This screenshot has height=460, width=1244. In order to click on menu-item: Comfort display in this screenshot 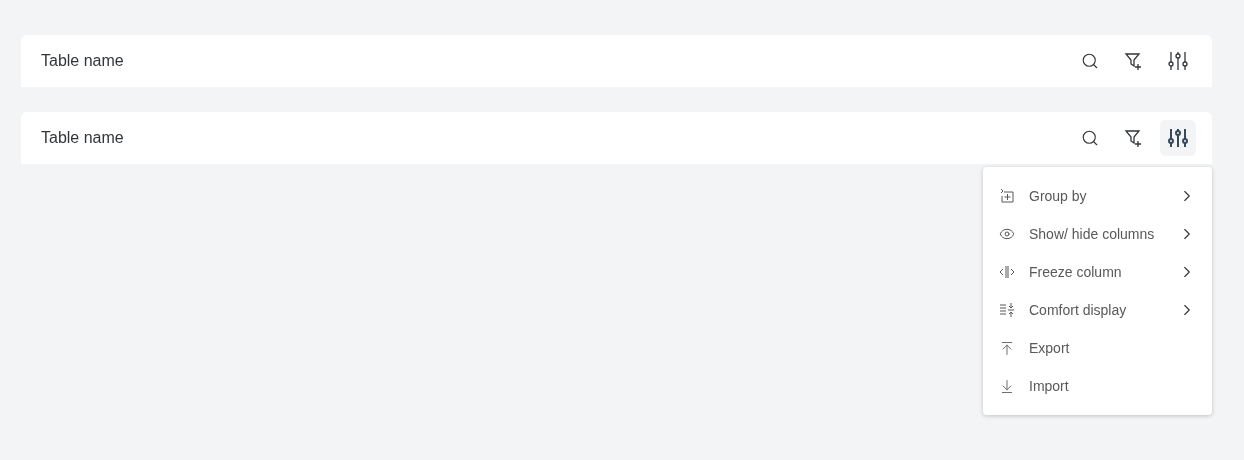, I will do `click(1097, 310)`.